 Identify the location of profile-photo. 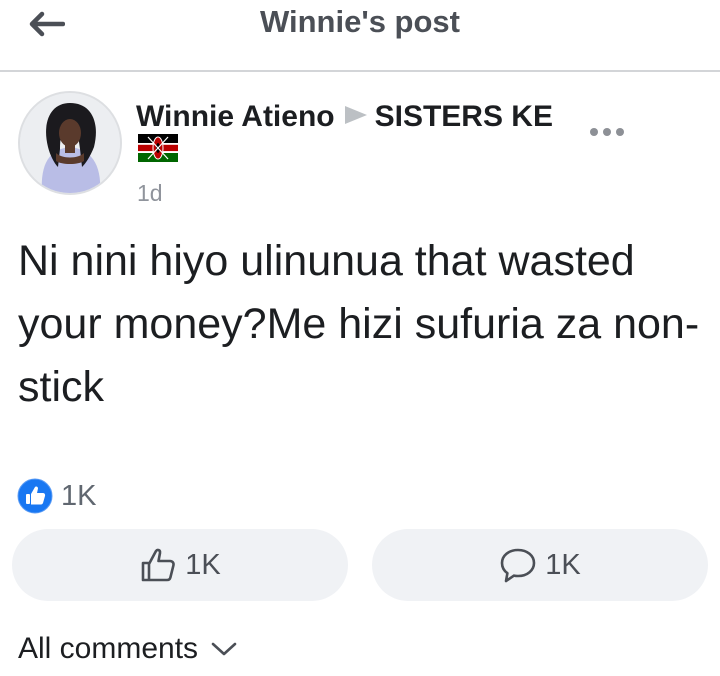
(70, 143).